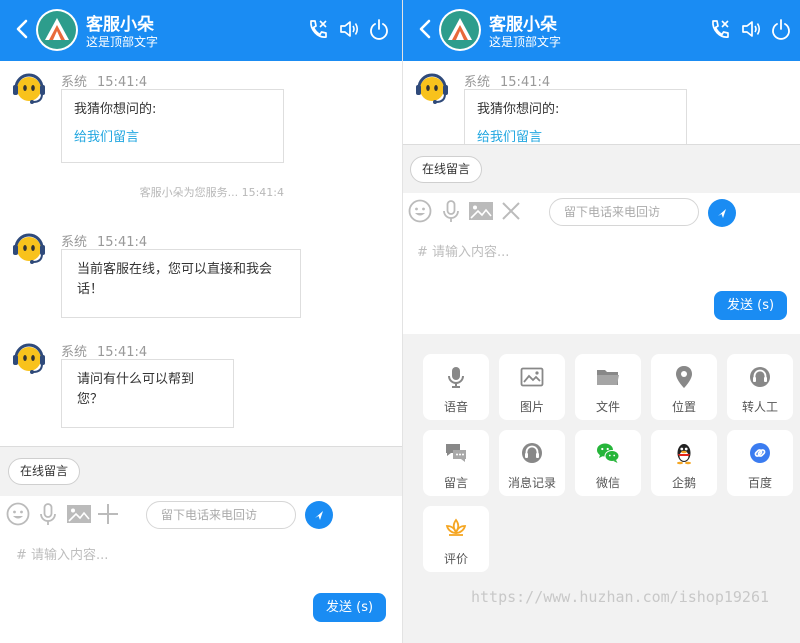 This screenshot has height=643, width=800. Describe the element at coordinates (90, 289) in the screenshot. I see `message-text: 话！` at that location.